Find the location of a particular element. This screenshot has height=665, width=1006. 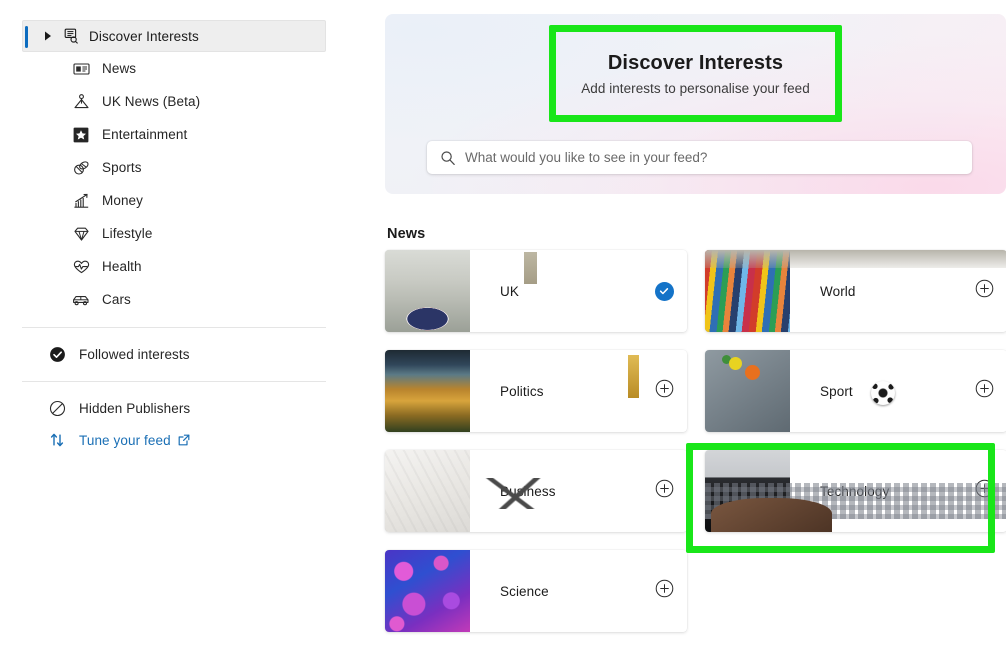

card-row: UK World is located at coordinates (695, 291).